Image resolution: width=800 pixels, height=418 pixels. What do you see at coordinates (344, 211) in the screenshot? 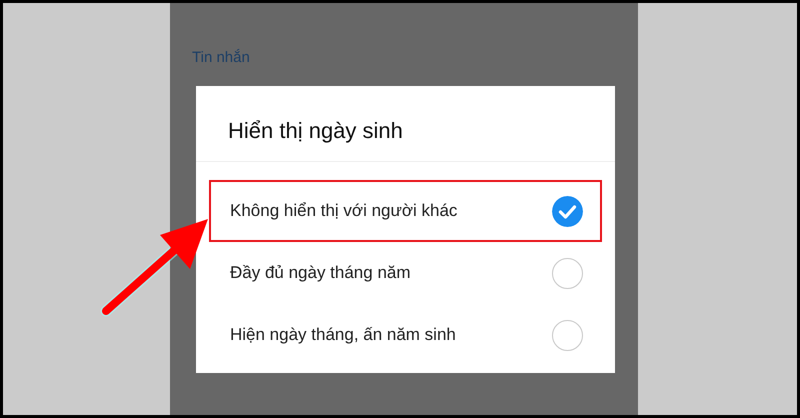
I see `option-label: Không hiển thị với người khác` at bounding box center [344, 211].